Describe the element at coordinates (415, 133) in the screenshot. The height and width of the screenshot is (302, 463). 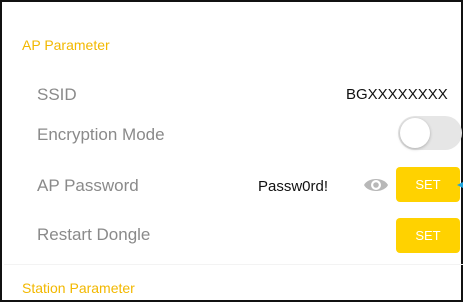
I see `toggle-knob` at that location.